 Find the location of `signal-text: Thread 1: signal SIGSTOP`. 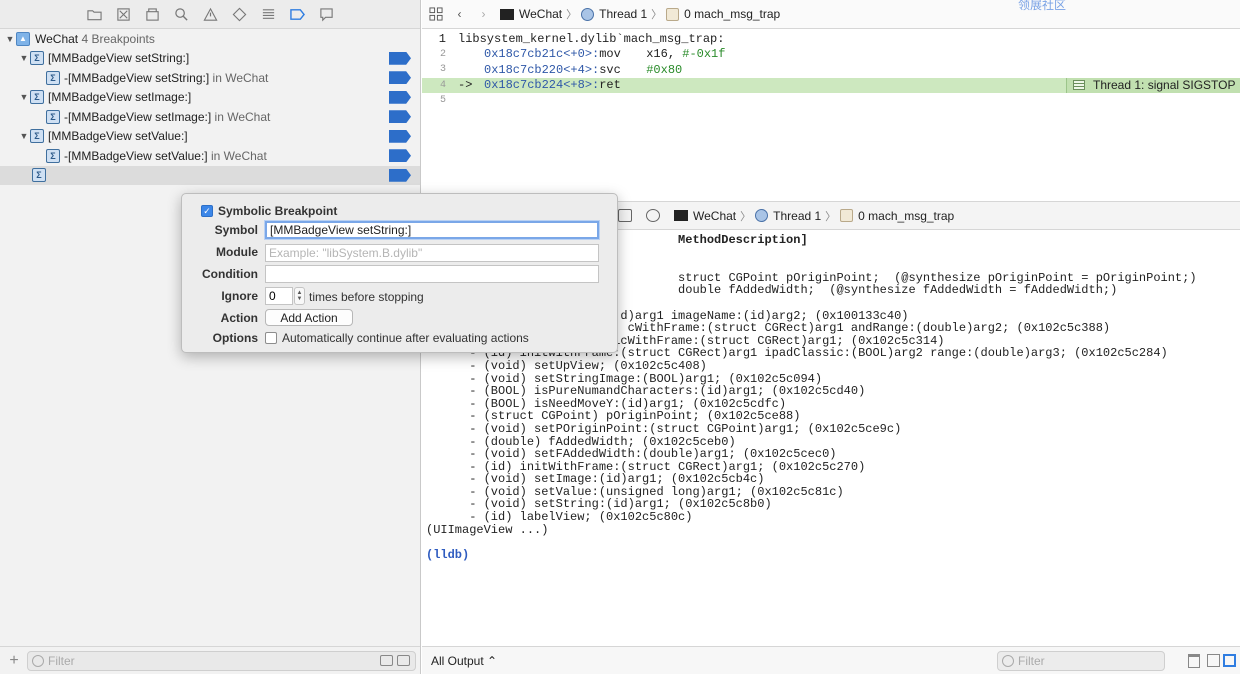

signal-text: Thread 1: signal SIGSTOP is located at coordinates (1164, 85).